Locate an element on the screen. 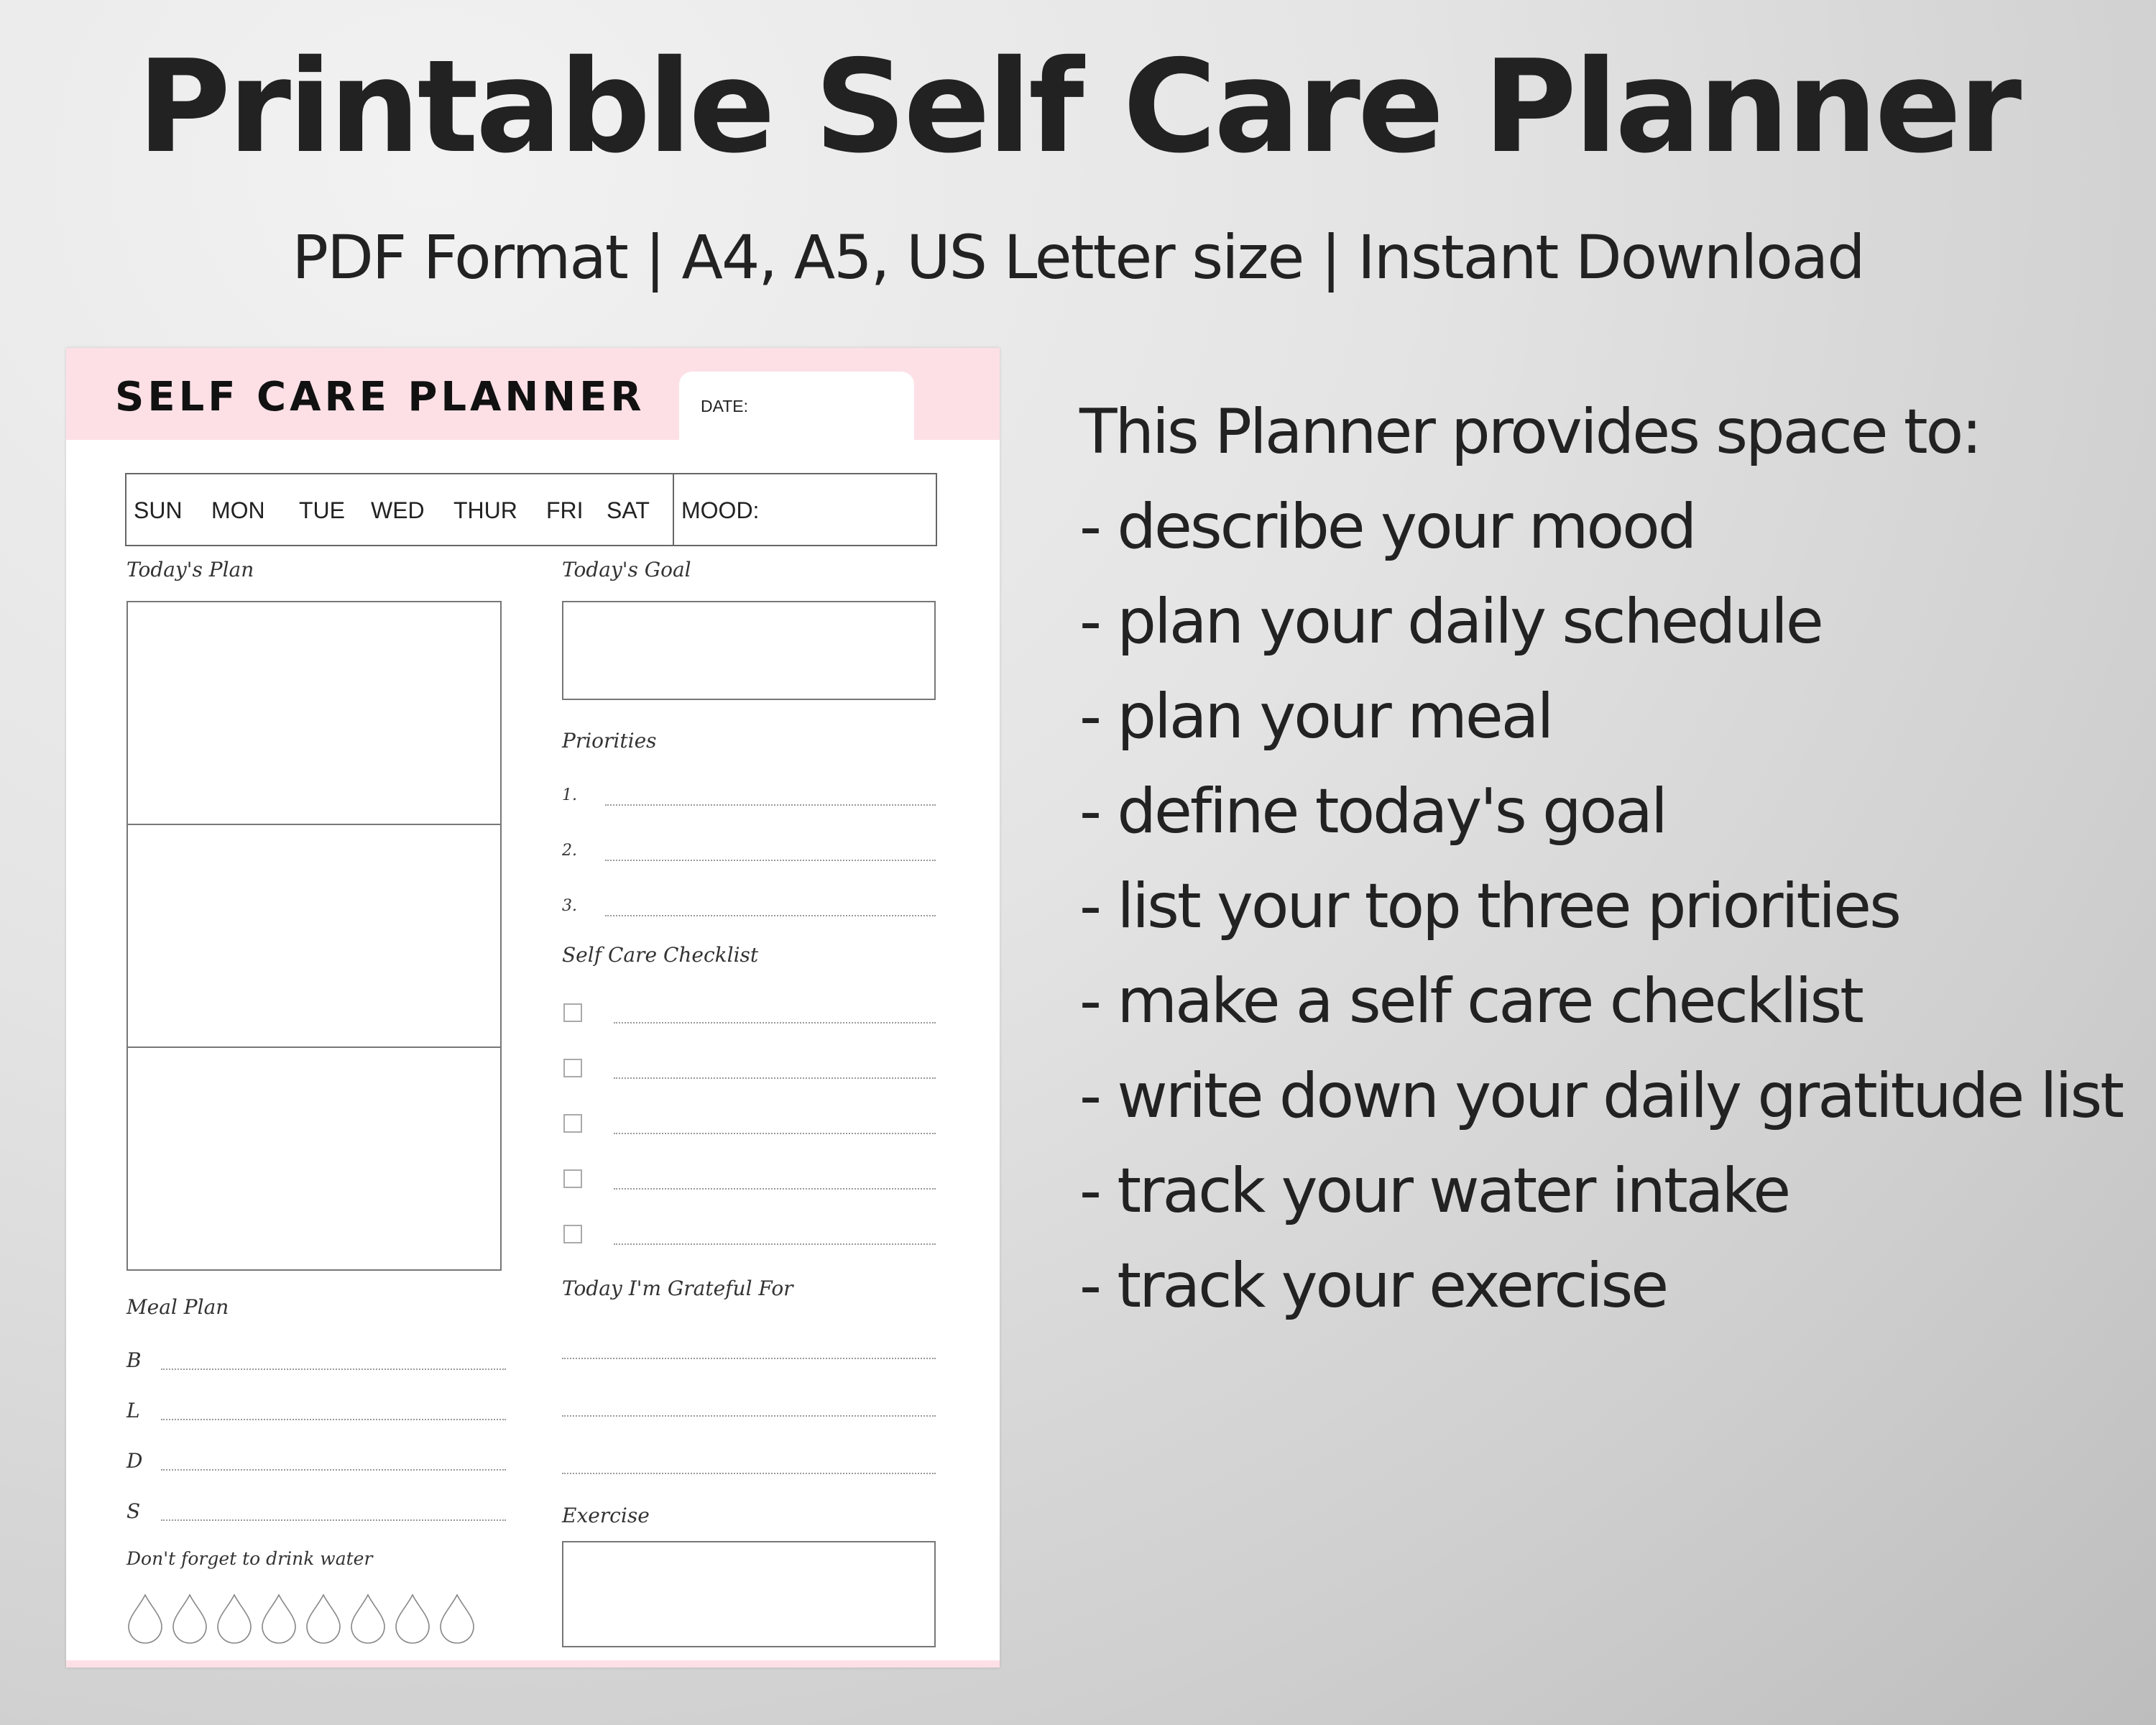 The height and width of the screenshot is (1725, 2156). exercise-box is located at coordinates (749, 1594).